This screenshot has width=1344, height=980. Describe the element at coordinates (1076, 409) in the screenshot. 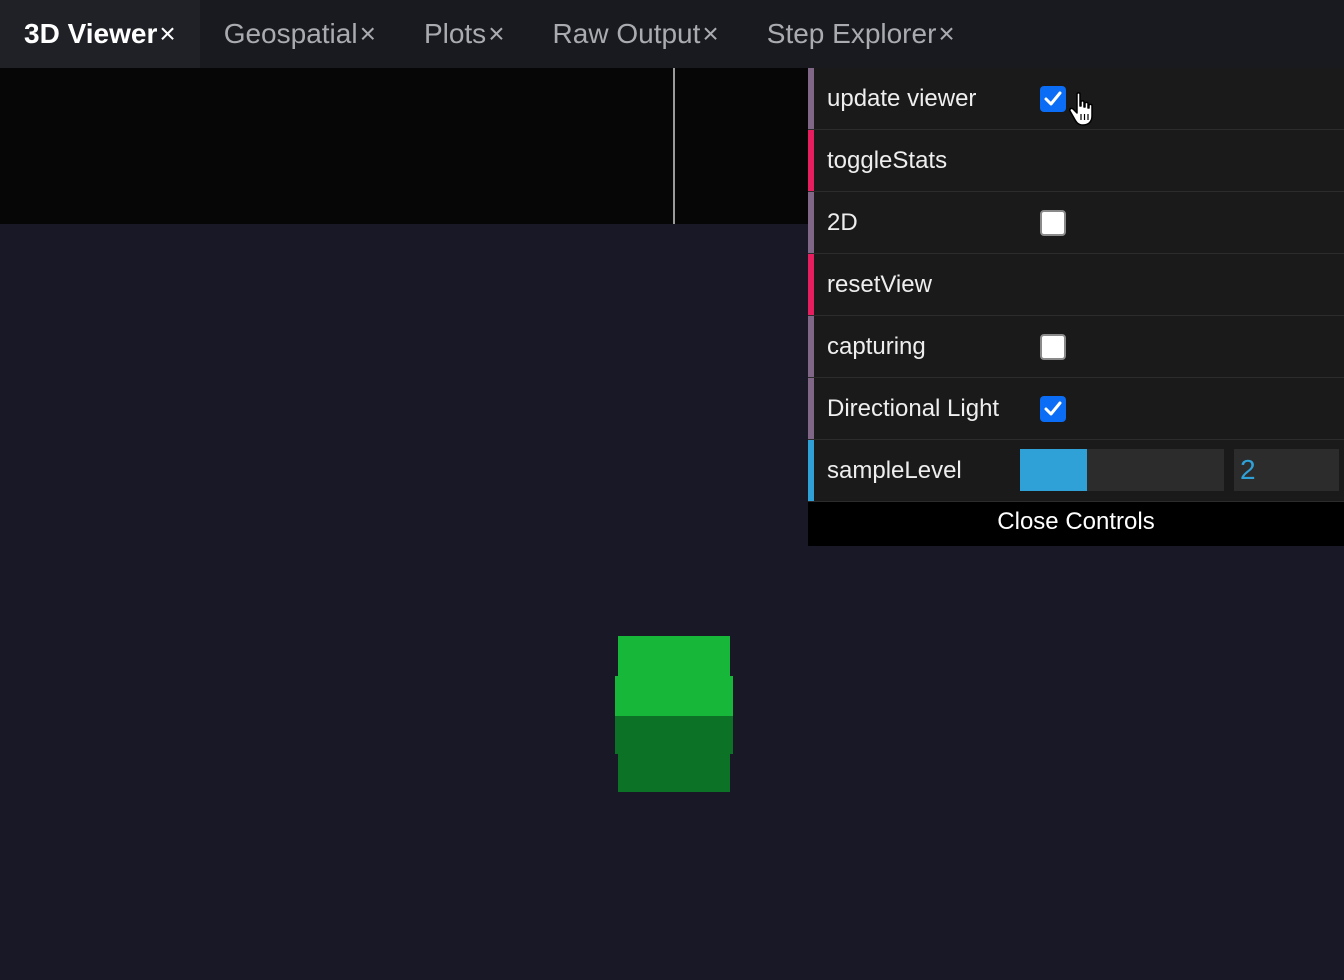

I see `directional-light-row: Directional Light` at that location.